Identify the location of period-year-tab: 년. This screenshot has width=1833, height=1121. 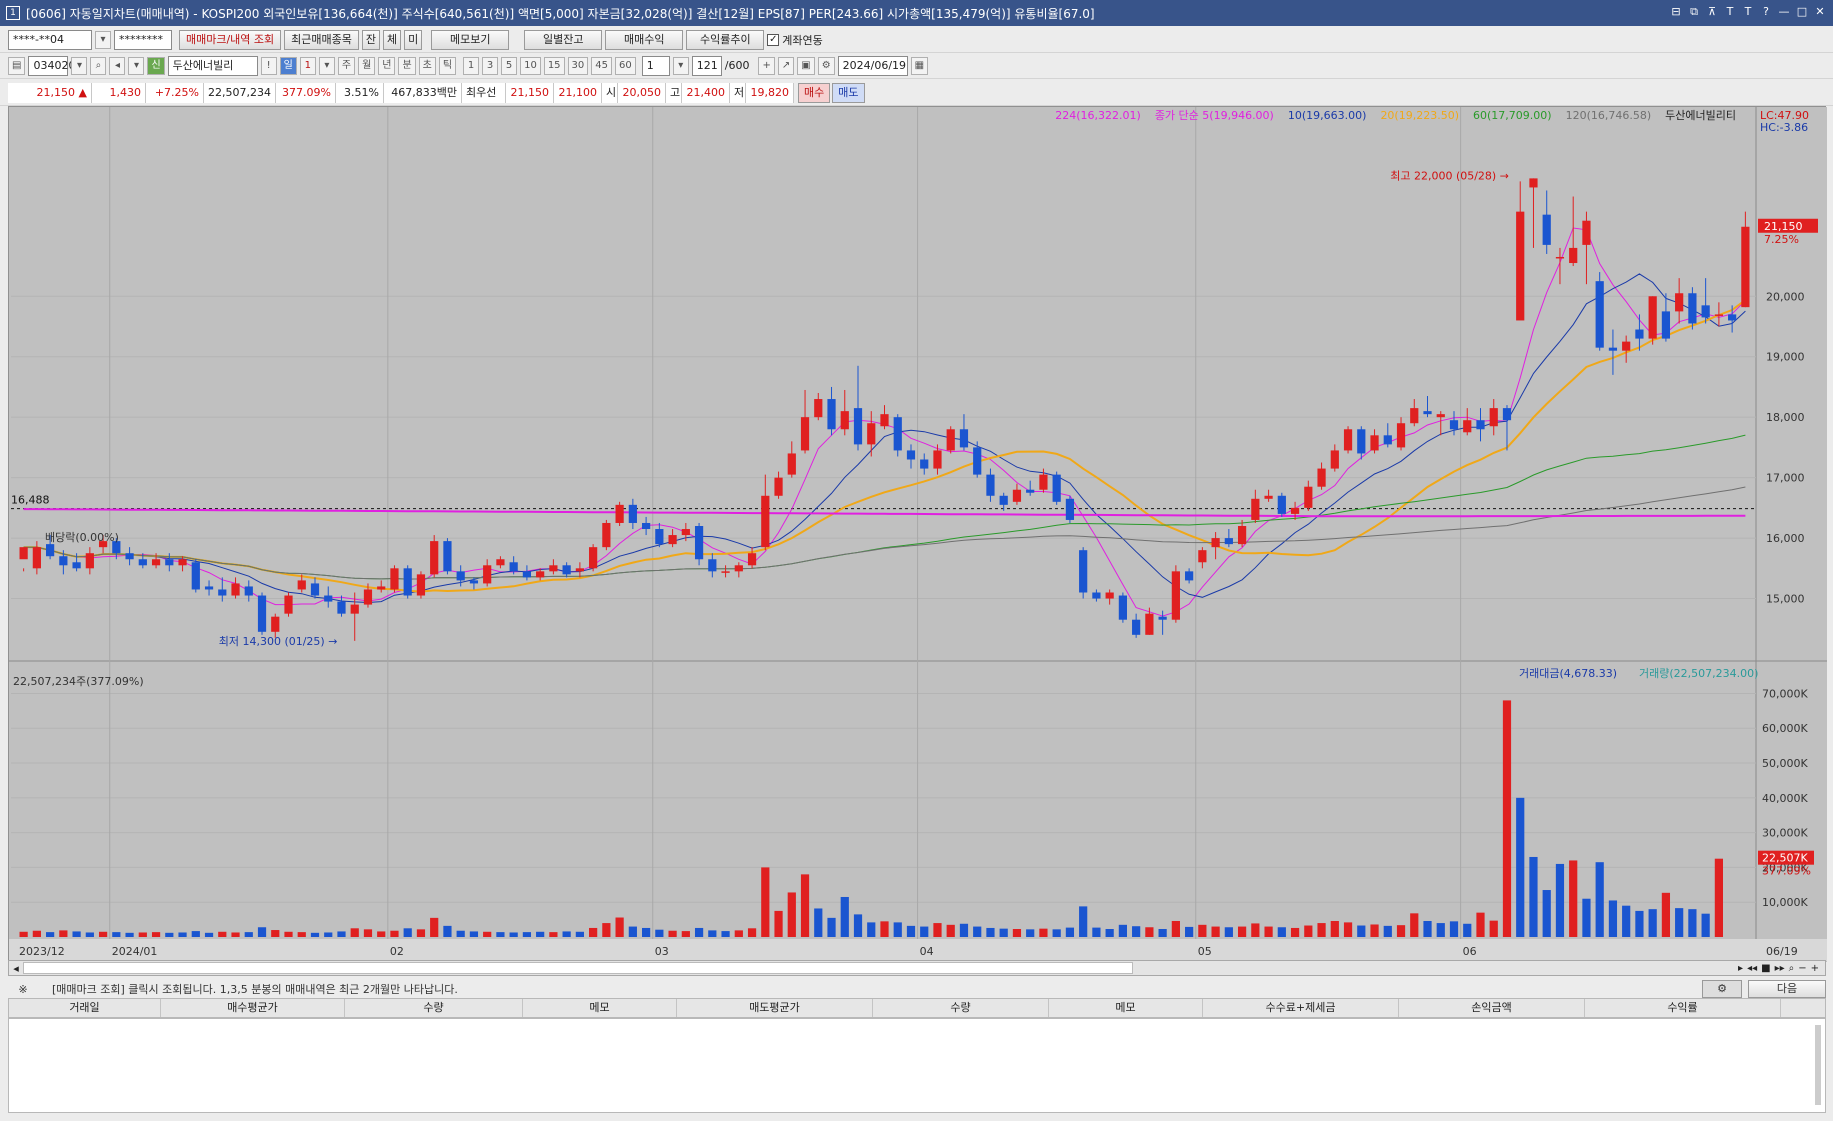
(387, 65).